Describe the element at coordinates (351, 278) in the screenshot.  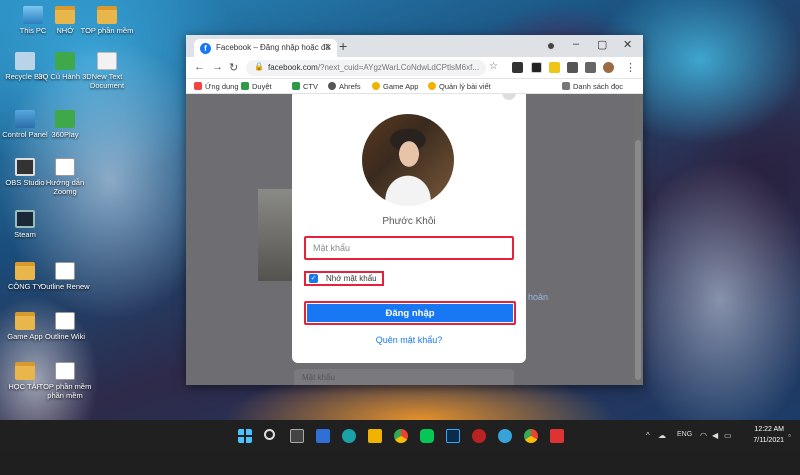
I see `remember-password-label: Nhớ mật khẩu` at that location.